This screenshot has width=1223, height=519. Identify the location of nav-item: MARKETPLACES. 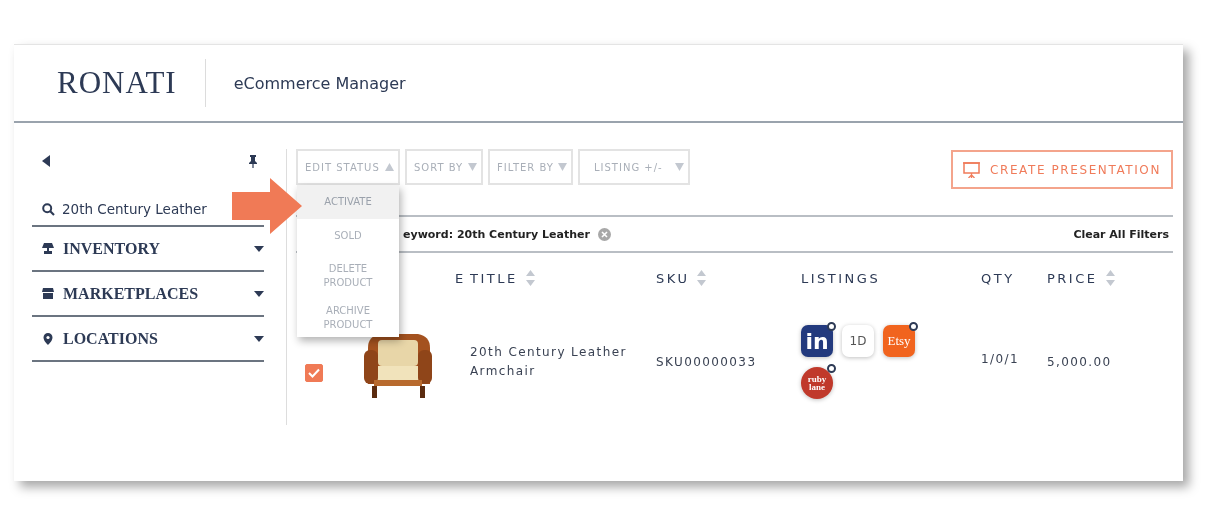
(148, 295).